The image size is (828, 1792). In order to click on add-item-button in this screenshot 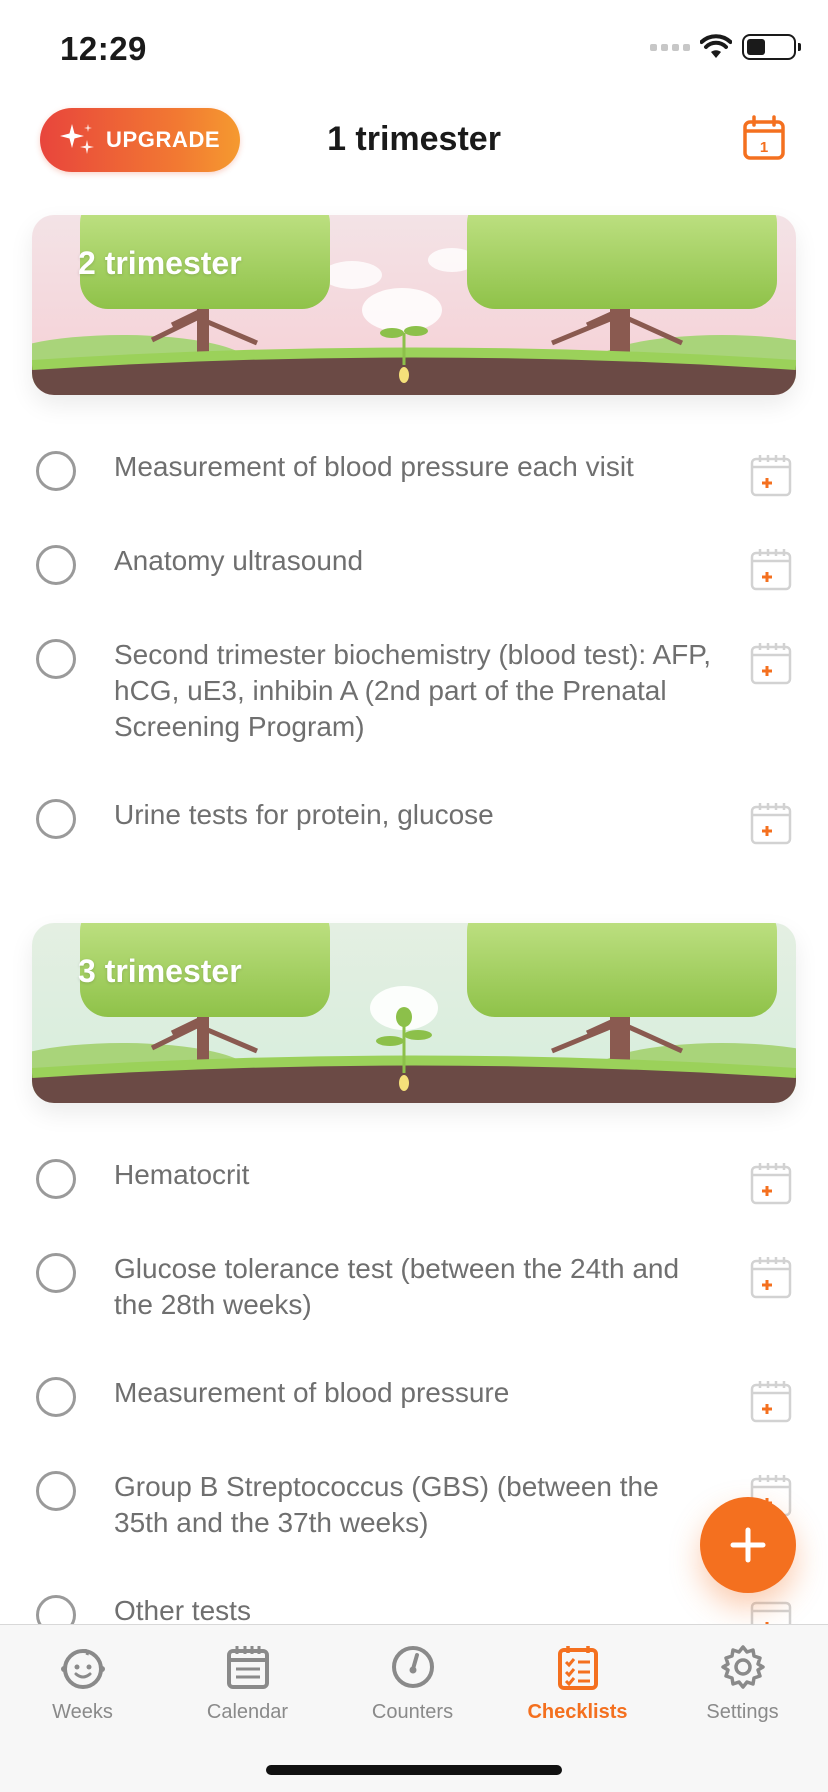, I will do `click(748, 1545)`.